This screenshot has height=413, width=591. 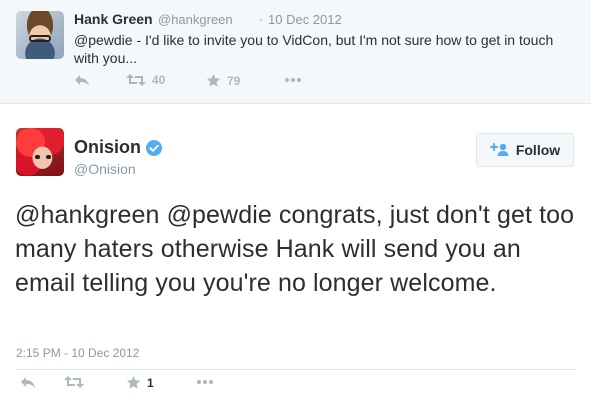 What do you see at coordinates (40, 152) in the screenshot?
I see `onision-avatar` at bounding box center [40, 152].